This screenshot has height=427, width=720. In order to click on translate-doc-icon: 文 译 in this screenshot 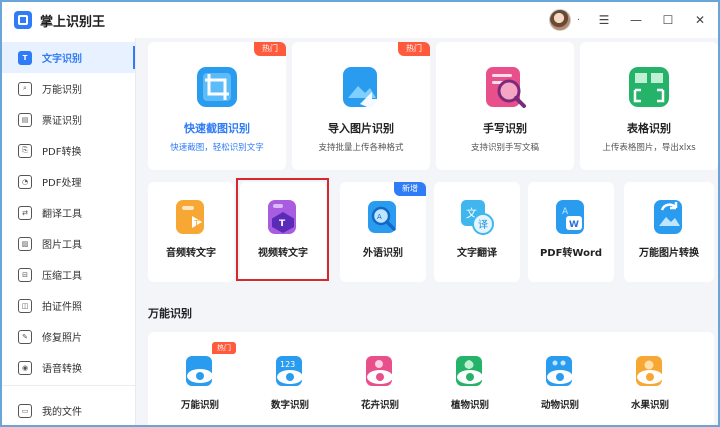, I will do `click(477, 217)`.